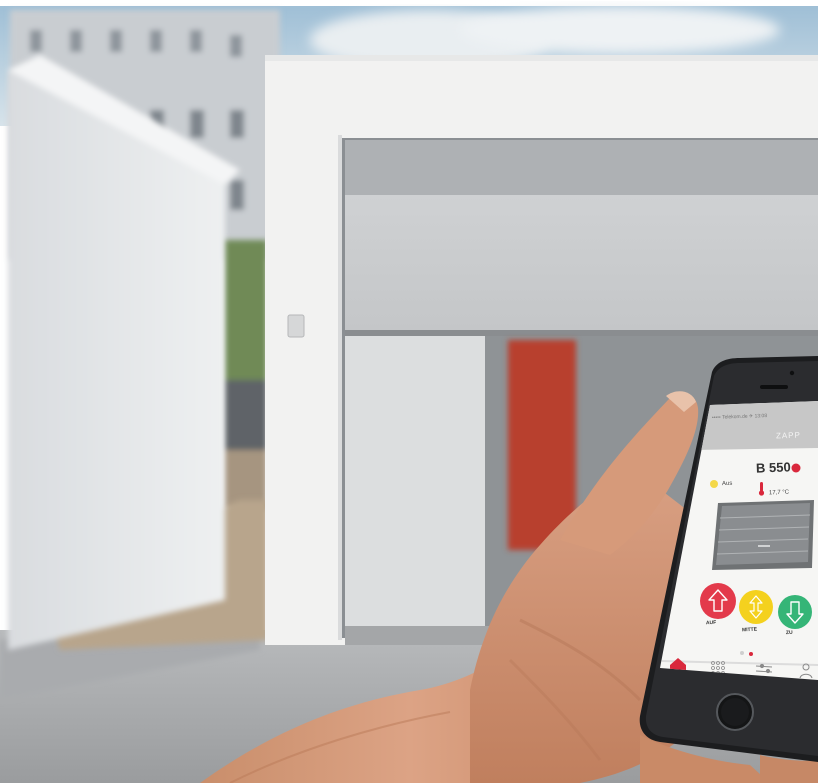 This screenshot has width=818, height=783. Describe the element at coordinates (678, 665) in the screenshot. I see `tab-home` at that location.